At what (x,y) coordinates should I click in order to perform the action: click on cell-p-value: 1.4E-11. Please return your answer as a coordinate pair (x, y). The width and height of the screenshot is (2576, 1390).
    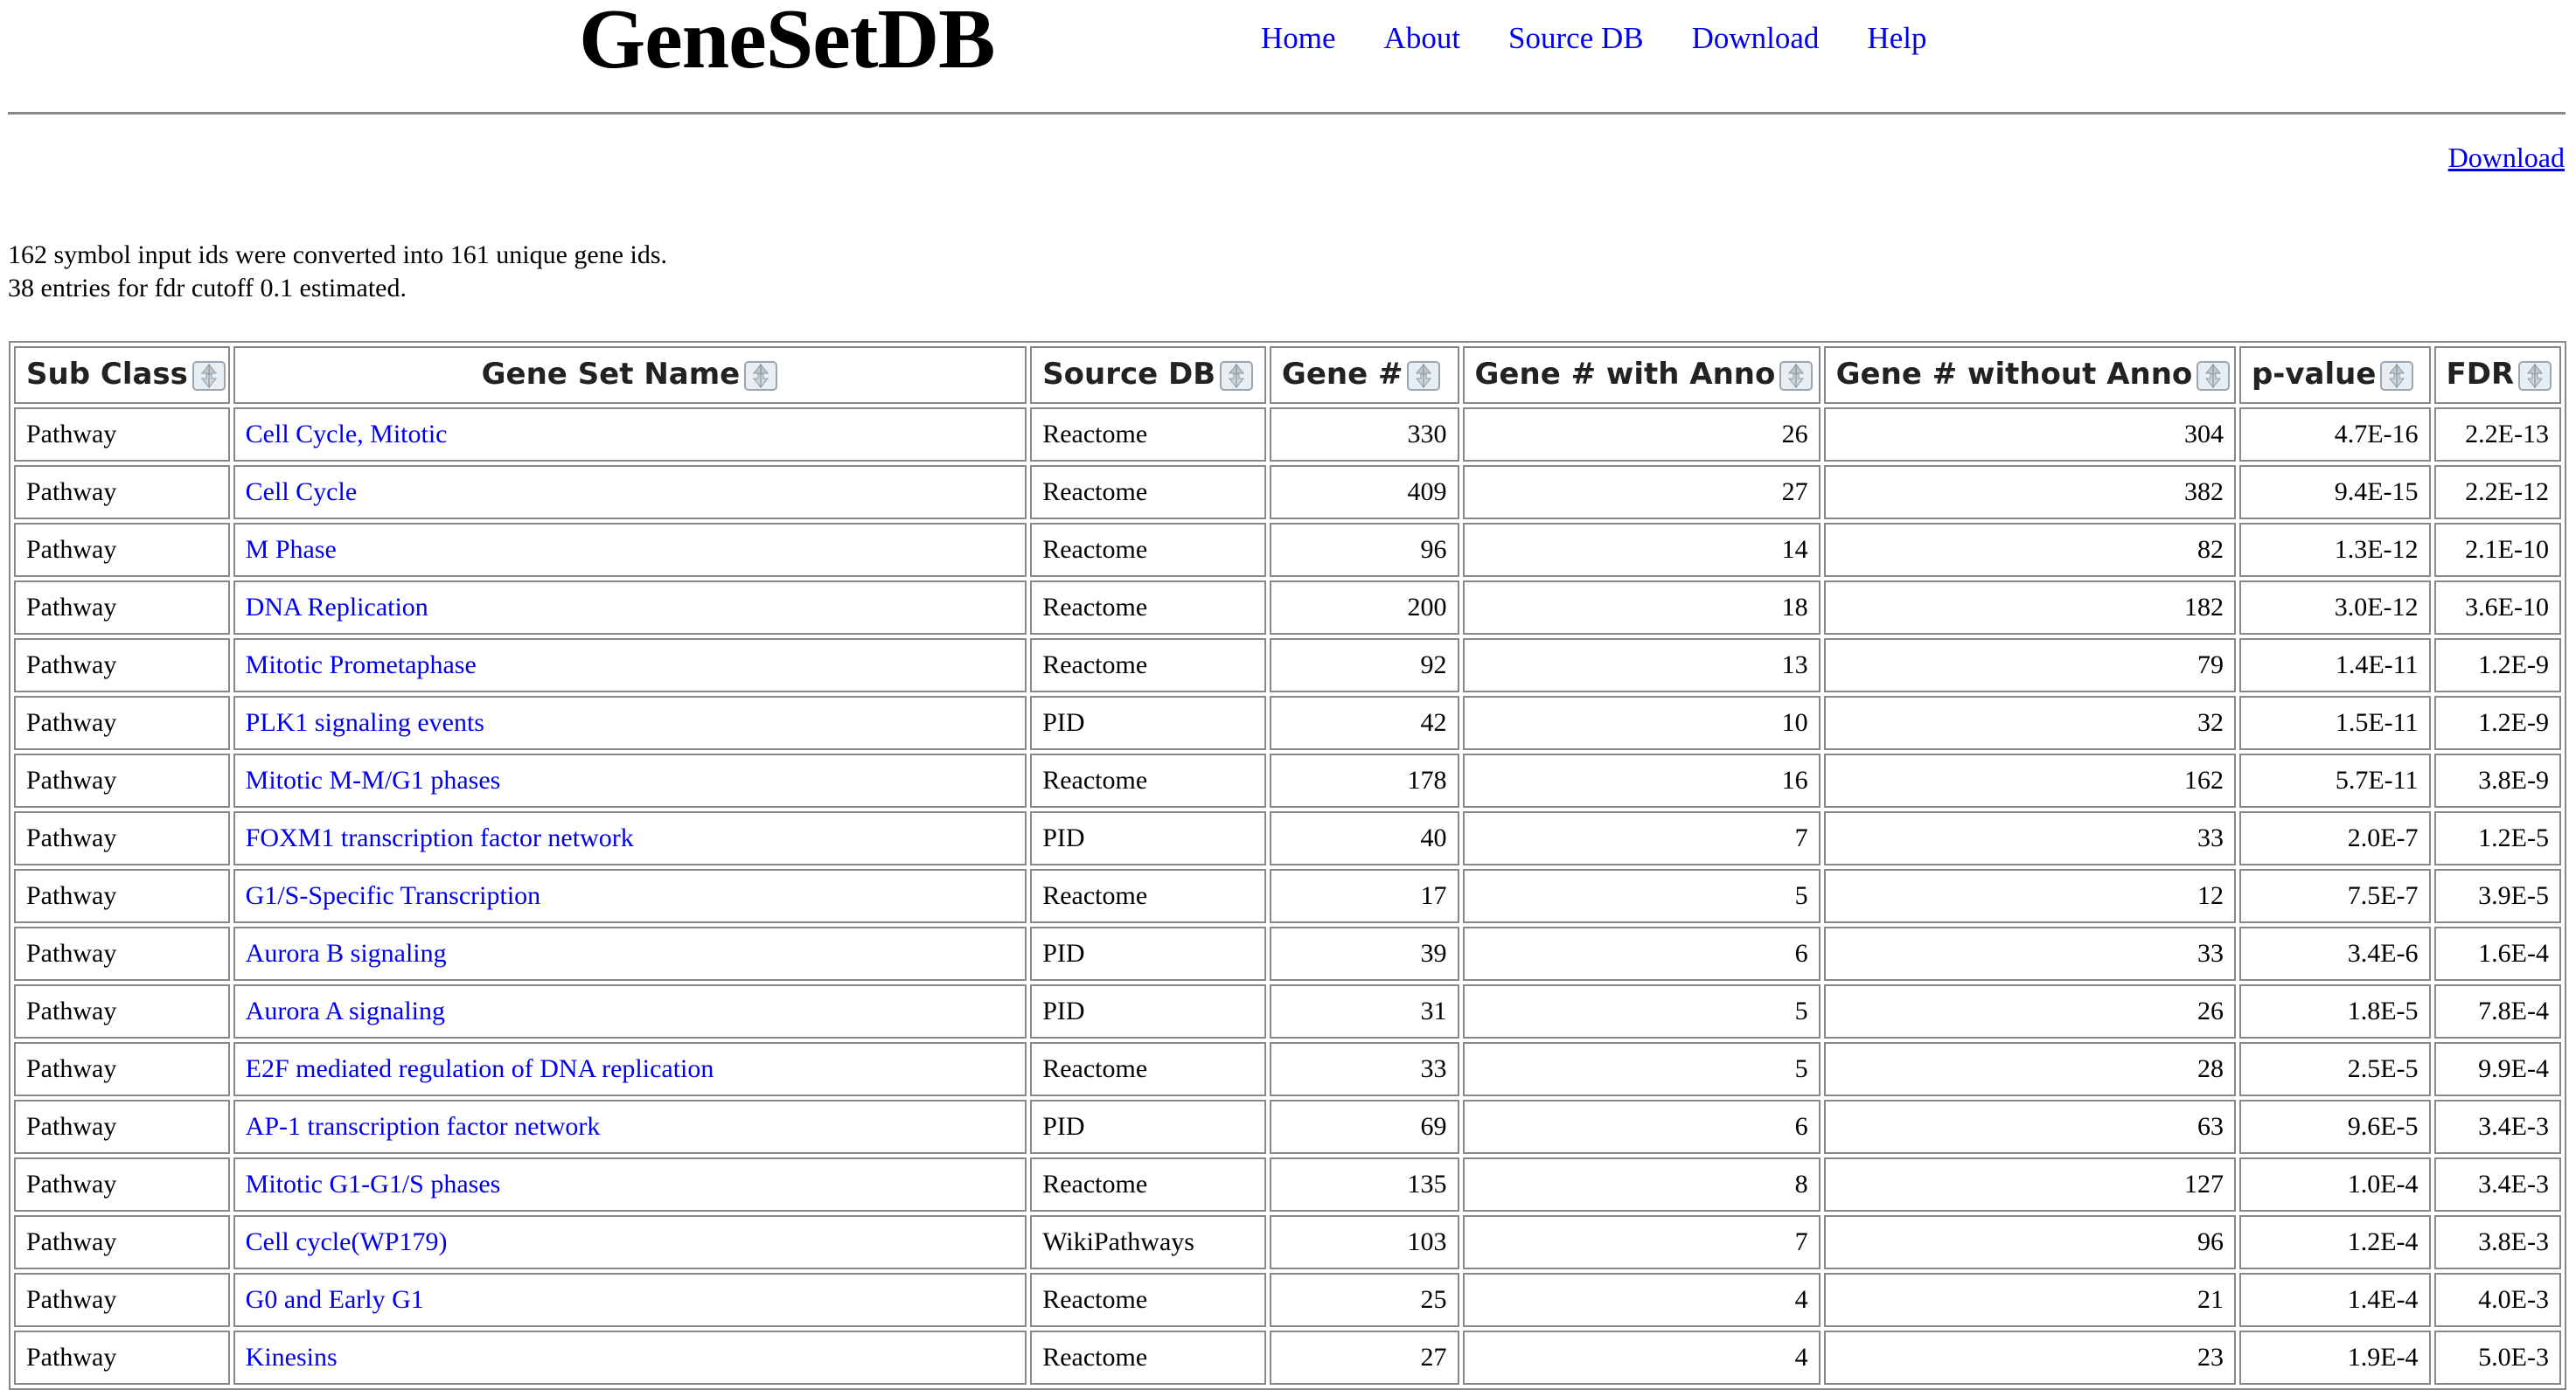
    Looking at the image, I should click on (2334, 665).